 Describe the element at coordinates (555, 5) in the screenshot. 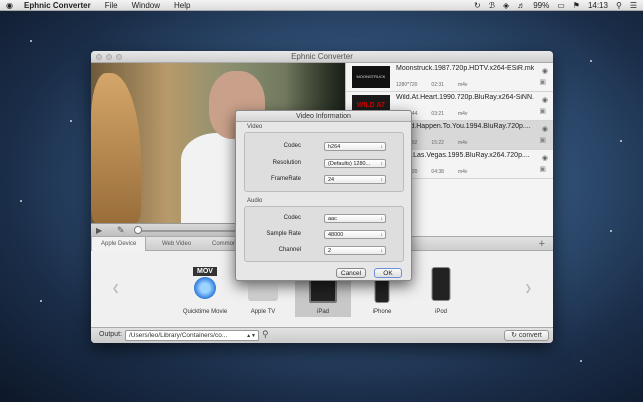

I see `menubar-status: ↻ ℬ ◈ ♬ 99% ▭ ⚑ 14:13 ⚲ ☰` at that location.